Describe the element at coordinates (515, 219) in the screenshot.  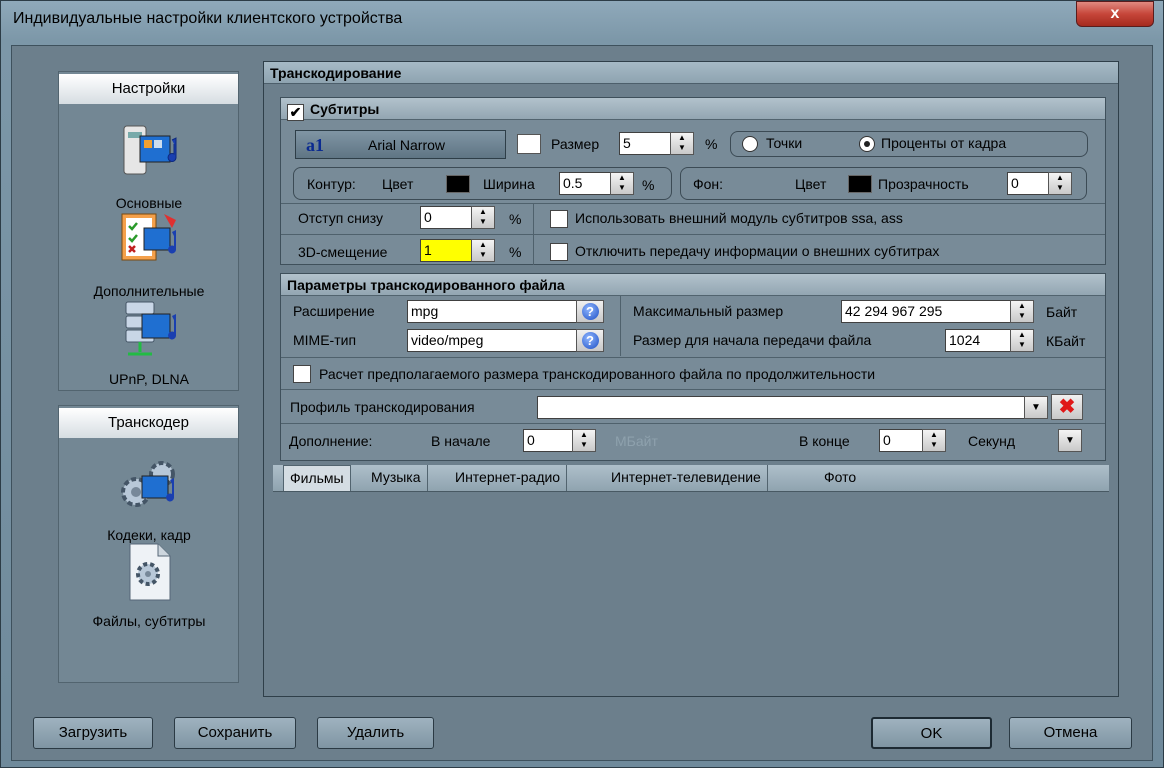
I see `bottom-offset-unit: %` at that location.